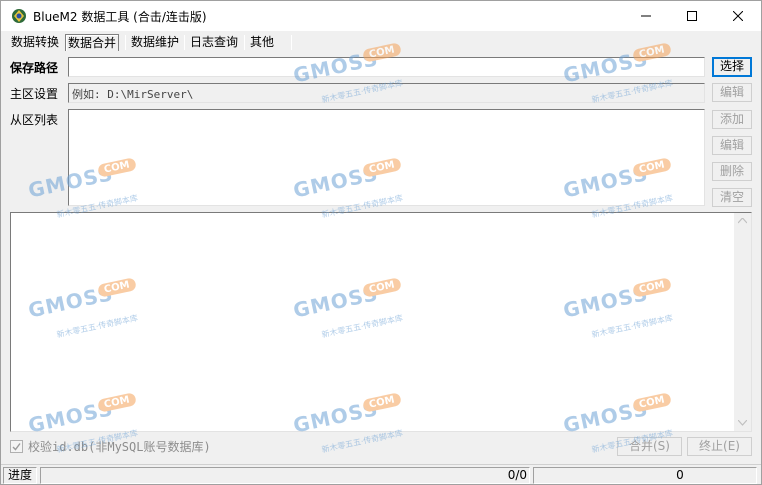  What do you see at coordinates (386, 67) in the screenshot?
I see `save-path-input` at bounding box center [386, 67].